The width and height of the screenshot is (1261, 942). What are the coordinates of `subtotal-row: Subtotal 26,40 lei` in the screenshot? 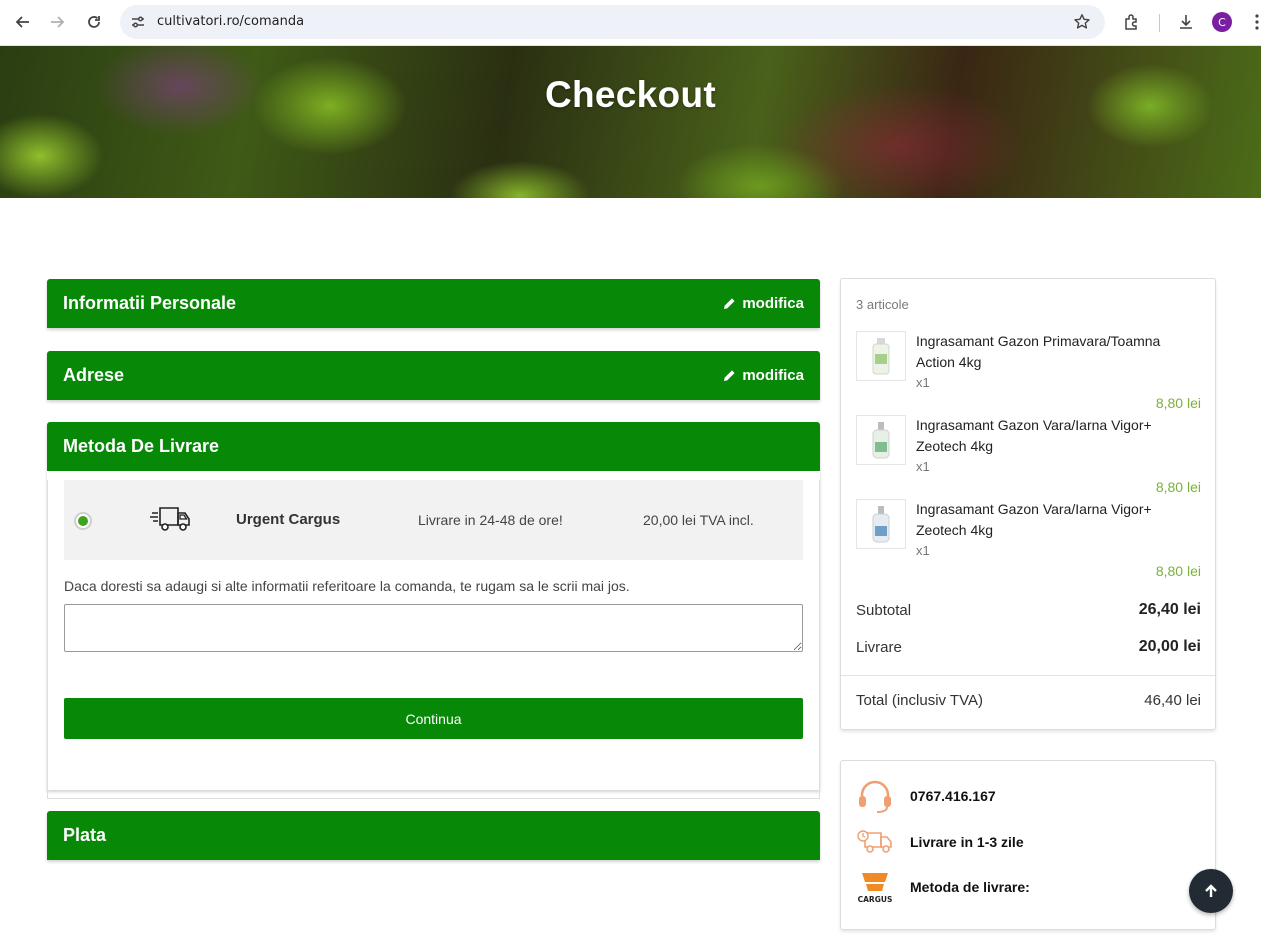 It's located at (1028, 610).